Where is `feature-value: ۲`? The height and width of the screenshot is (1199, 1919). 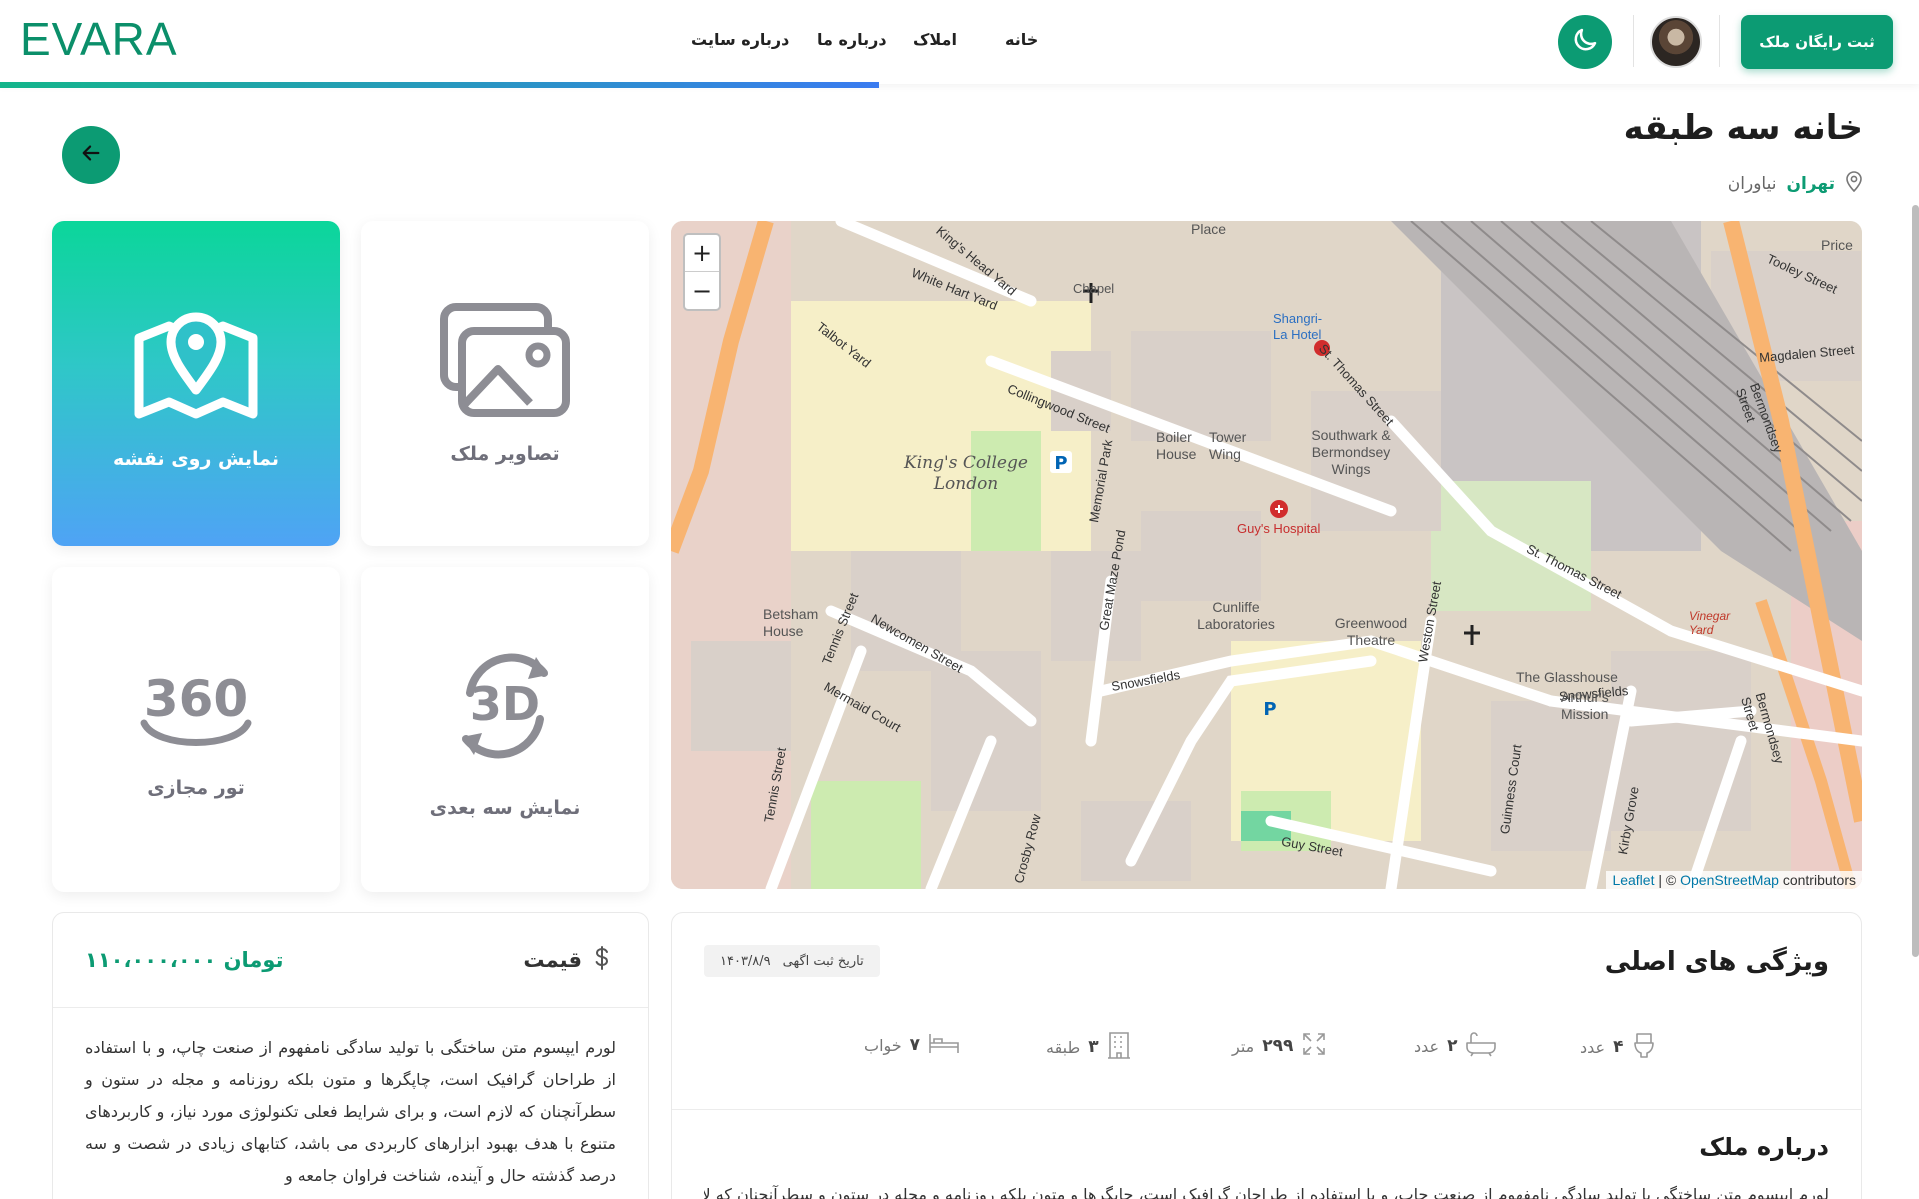
feature-value: ۲ is located at coordinates (1452, 1046).